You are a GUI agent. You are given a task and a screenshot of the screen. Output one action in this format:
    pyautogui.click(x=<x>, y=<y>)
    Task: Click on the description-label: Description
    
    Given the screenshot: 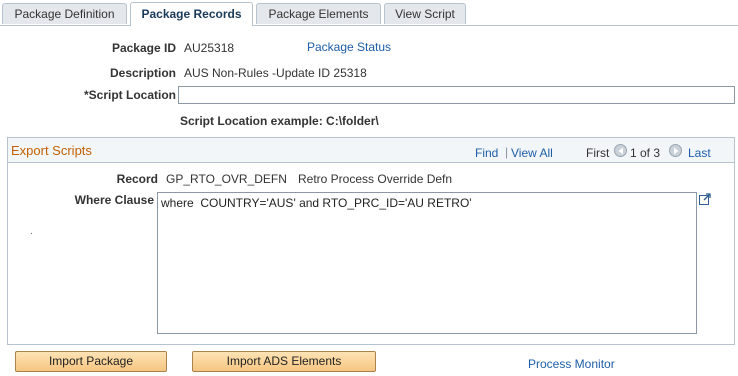 What is the action you would take?
    pyautogui.click(x=142, y=73)
    